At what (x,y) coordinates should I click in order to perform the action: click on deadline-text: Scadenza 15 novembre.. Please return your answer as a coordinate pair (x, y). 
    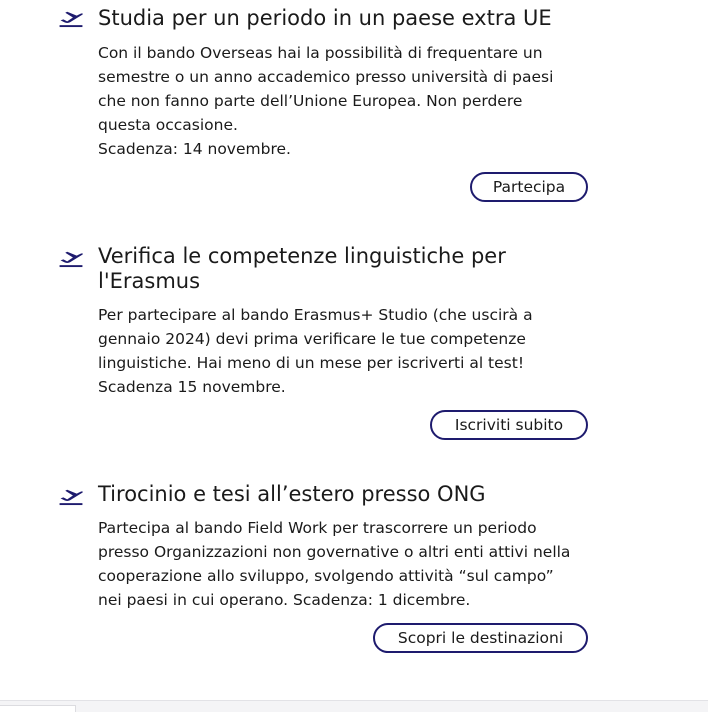
    Looking at the image, I should click on (192, 387).